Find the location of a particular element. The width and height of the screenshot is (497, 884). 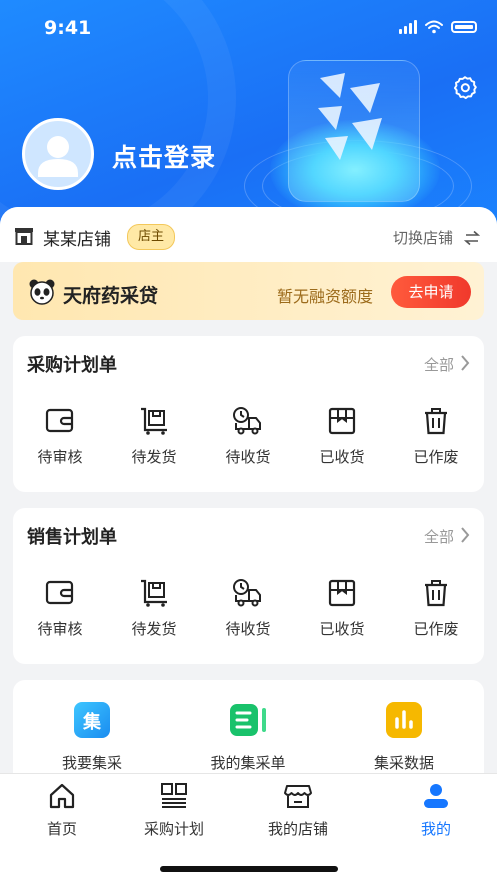

switch-store-label: 切换店铺 is located at coordinates (423, 238).